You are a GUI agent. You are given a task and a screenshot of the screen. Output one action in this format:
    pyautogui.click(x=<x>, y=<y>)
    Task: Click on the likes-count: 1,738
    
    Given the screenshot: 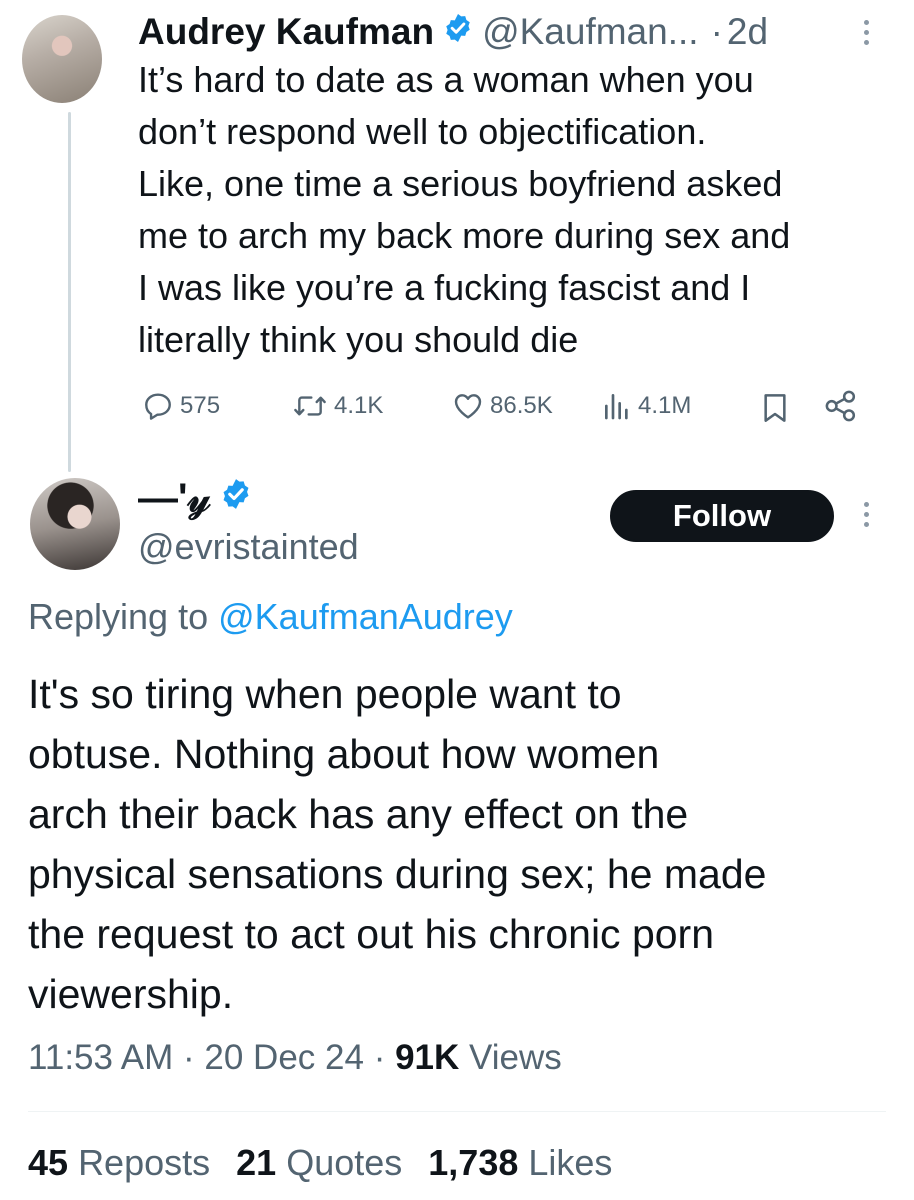 What is the action you would take?
    pyautogui.click(x=473, y=1162)
    